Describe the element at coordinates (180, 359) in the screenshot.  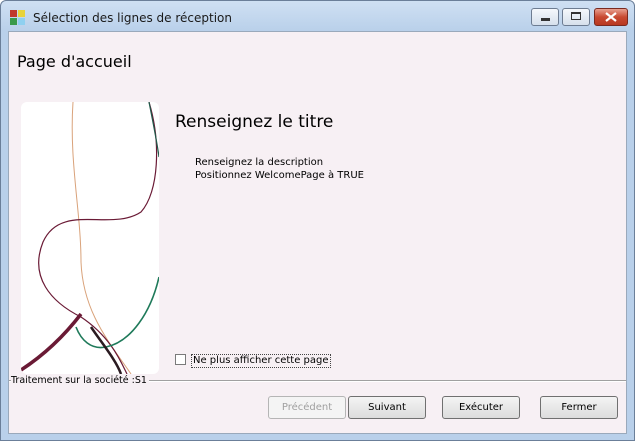
I see `hide-page-checkbox` at that location.